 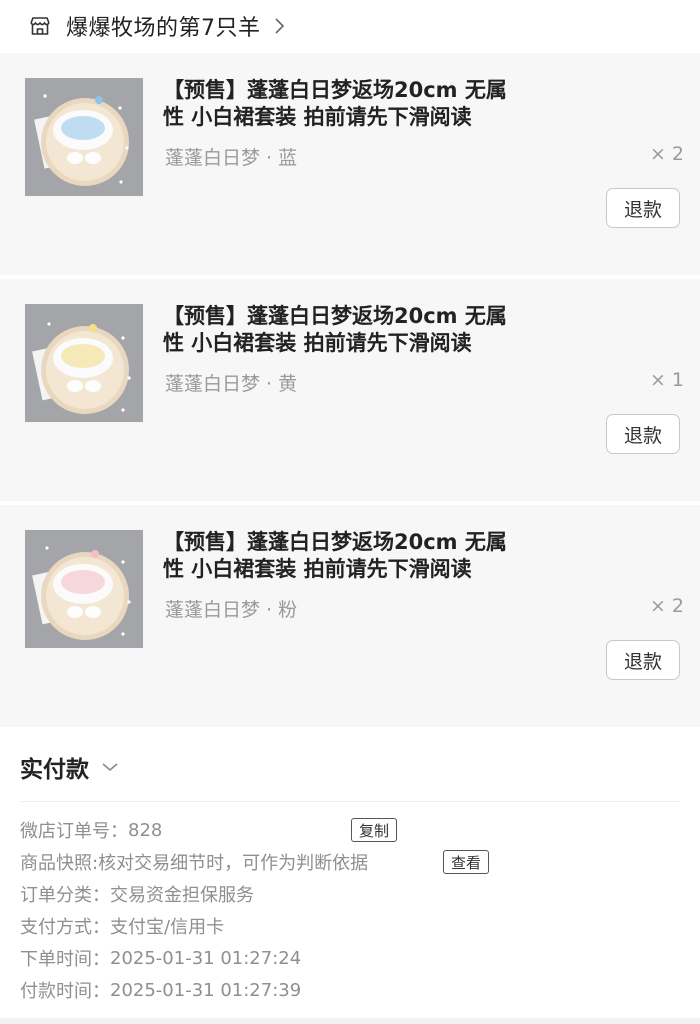 I want to click on category-row: 订单分类： 交易资金担保服务, so click(x=137, y=894).